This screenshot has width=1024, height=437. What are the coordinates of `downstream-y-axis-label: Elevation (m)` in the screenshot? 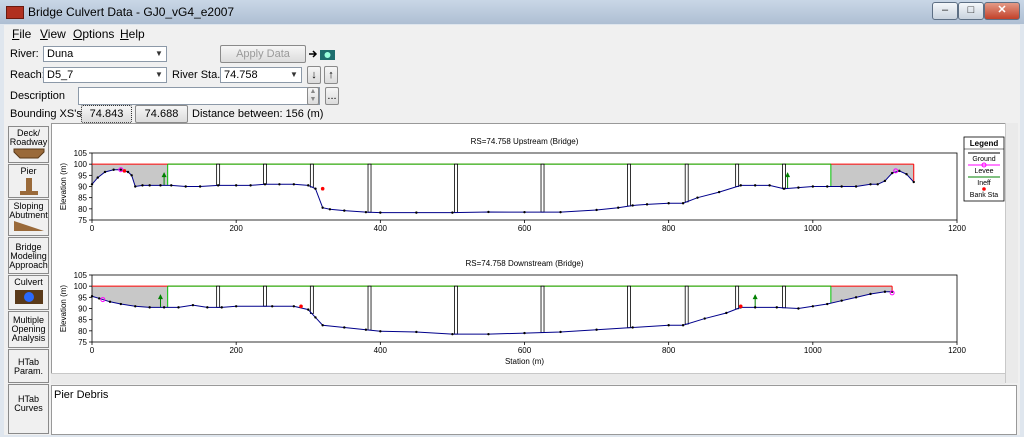 It's located at (63, 308).